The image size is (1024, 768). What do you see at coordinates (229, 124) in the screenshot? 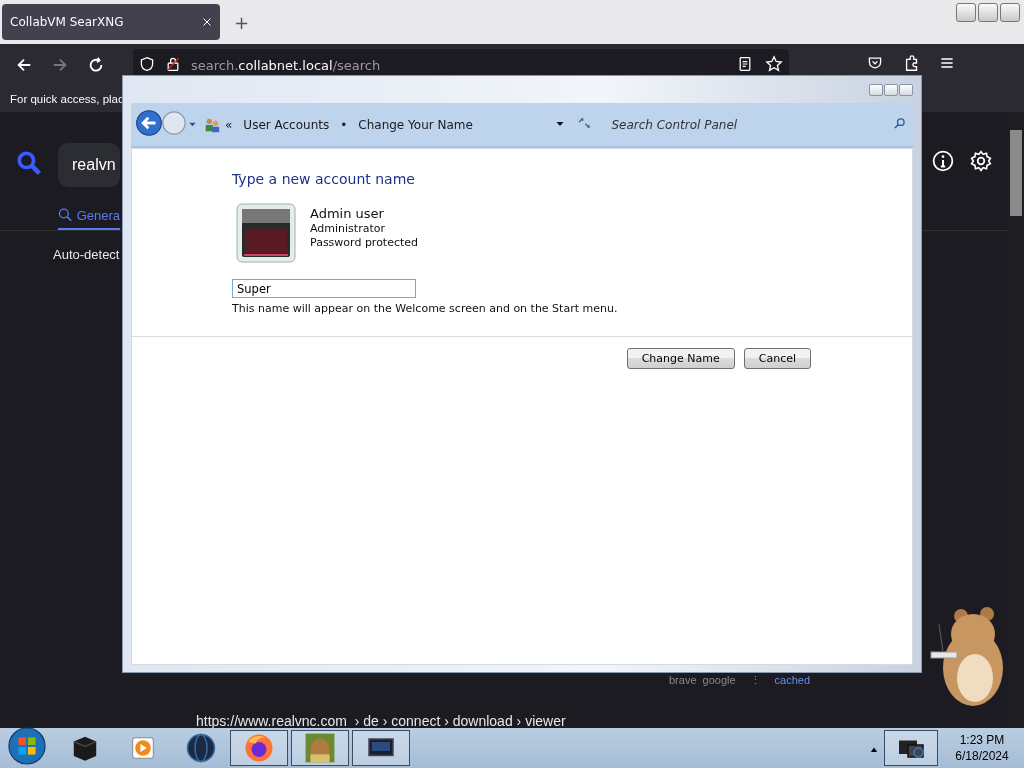
I see `overflow-chevron: «` at bounding box center [229, 124].